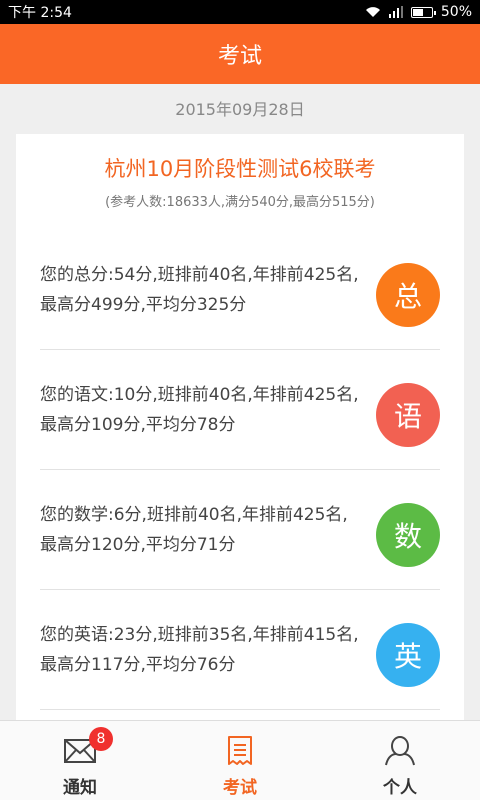  I want to click on total-score-icon: 总, so click(408, 295).